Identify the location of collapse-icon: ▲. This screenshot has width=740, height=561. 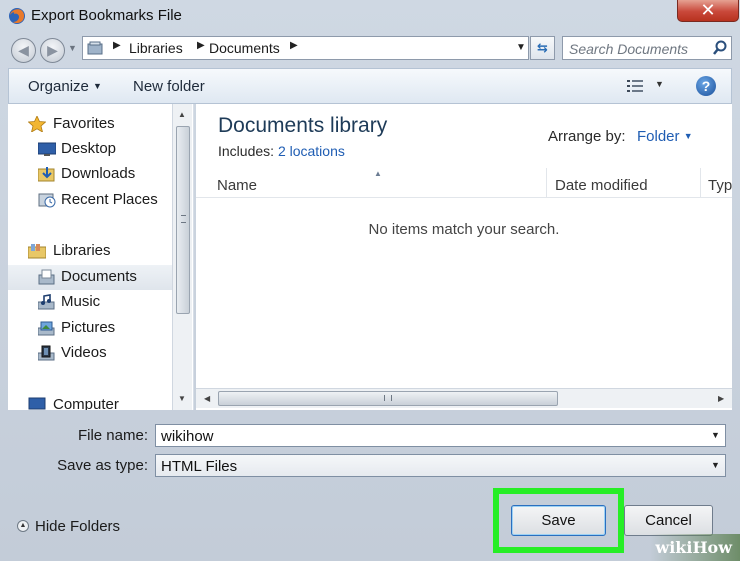
(23, 526).